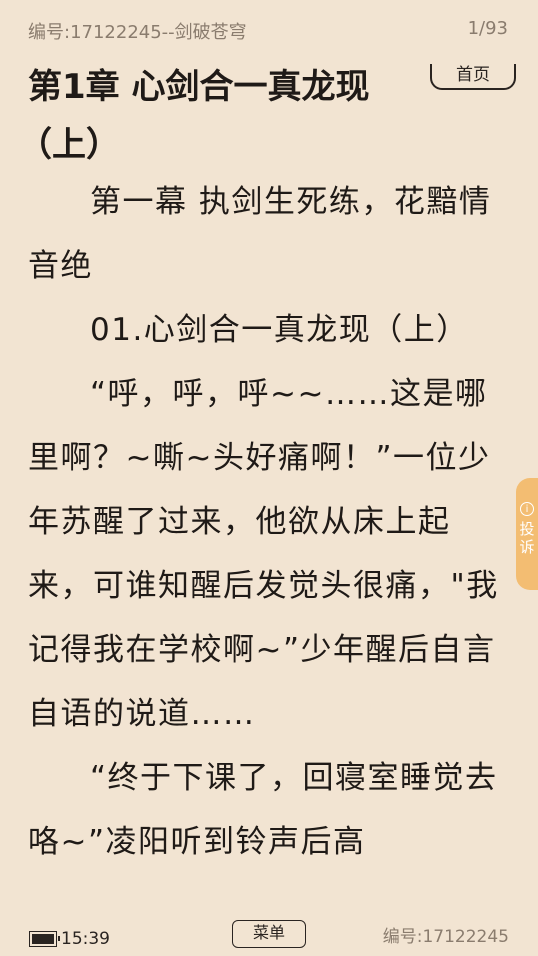 The image size is (538, 956). What do you see at coordinates (199, 87) in the screenshot?
I see `chapter-title-main: 第1章 心剑合一真龙现` at bounding box center [199, 87].